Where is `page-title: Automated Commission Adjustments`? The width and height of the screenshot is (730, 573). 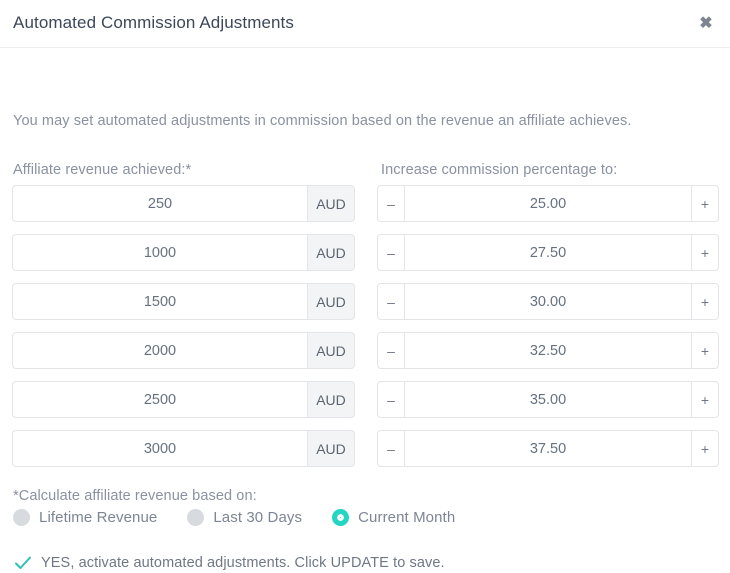
page-title: Automated Commission Adjustments is located at coordinates (153, 22).